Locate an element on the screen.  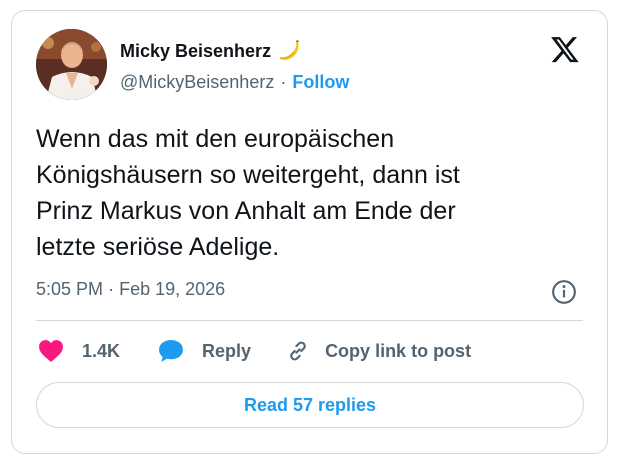
action-bar: 1.4K Reply Copy link to post is located at coordinates (254, 351).